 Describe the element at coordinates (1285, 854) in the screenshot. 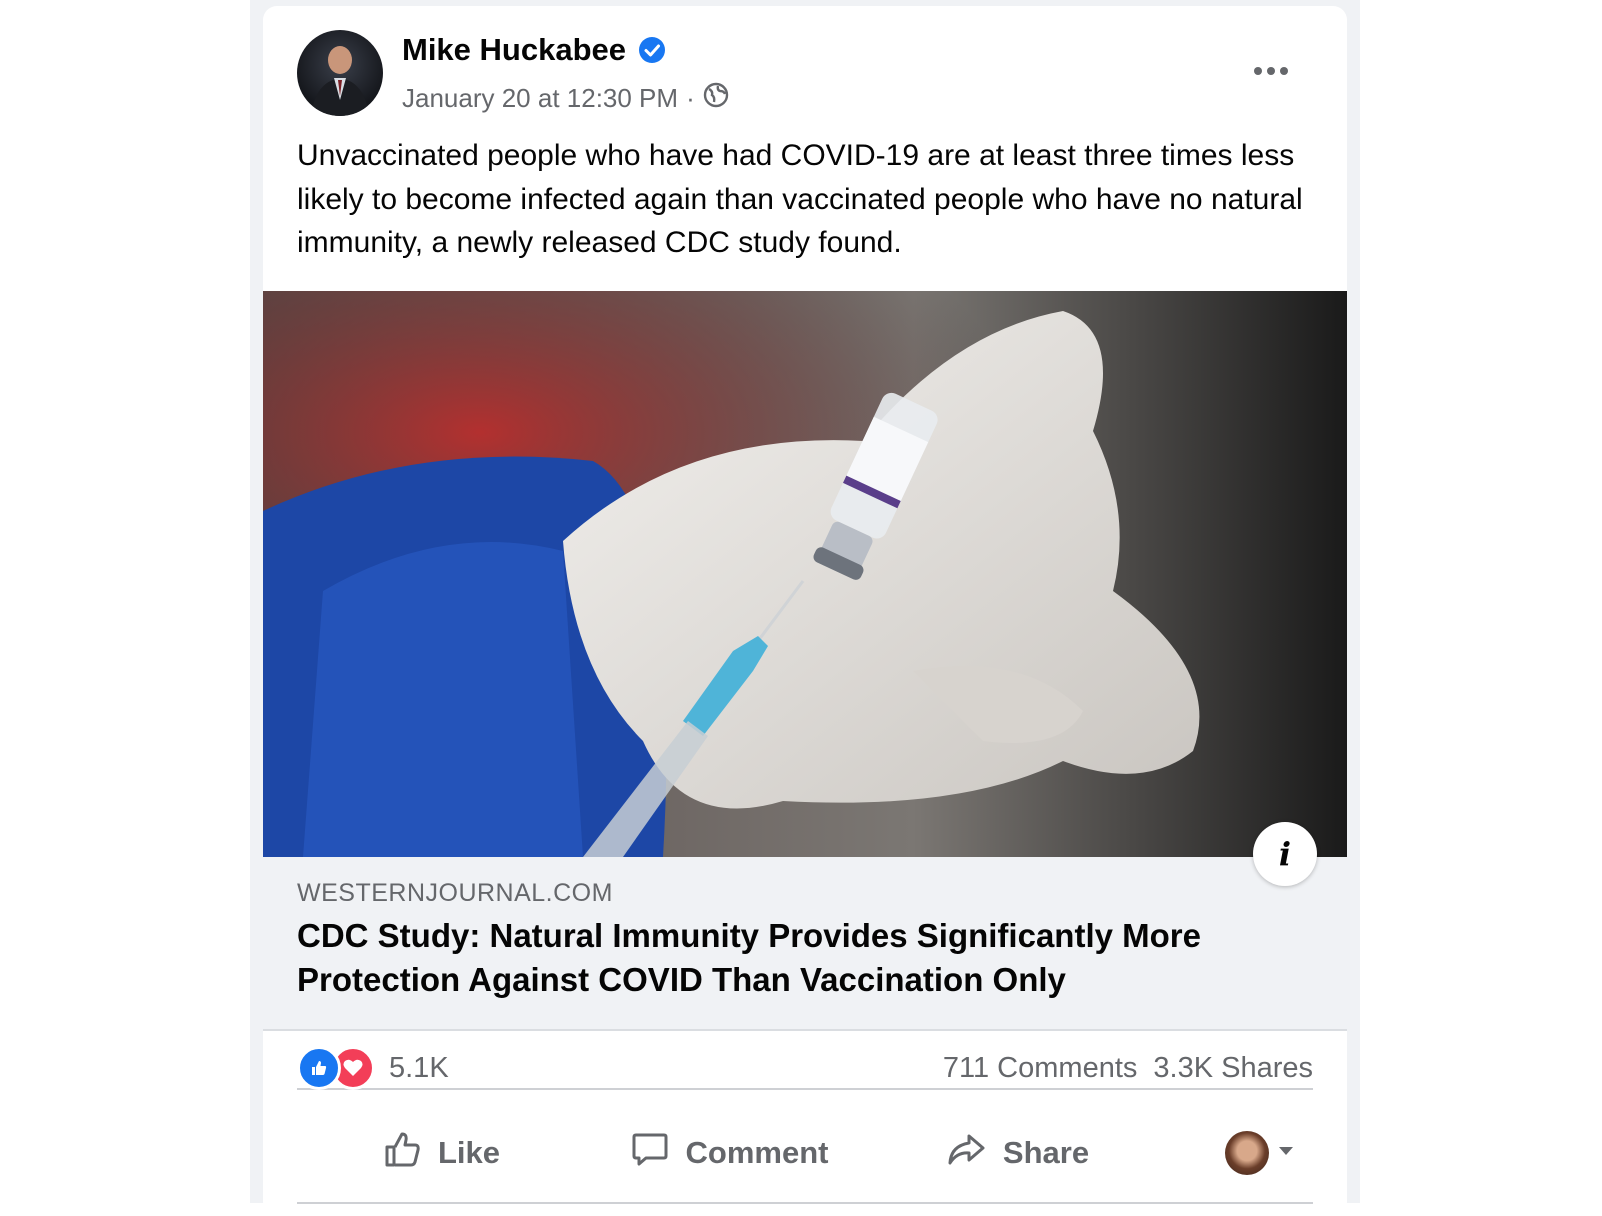

I see `info-icon: i` at that location.